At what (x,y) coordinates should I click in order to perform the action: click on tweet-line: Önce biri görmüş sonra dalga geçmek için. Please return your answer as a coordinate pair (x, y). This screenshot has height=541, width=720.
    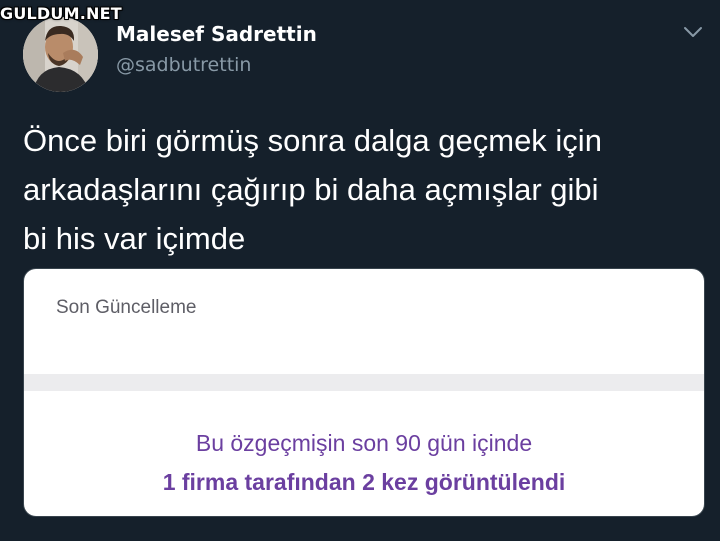
    Looking at the image, I should click on (312, 140).